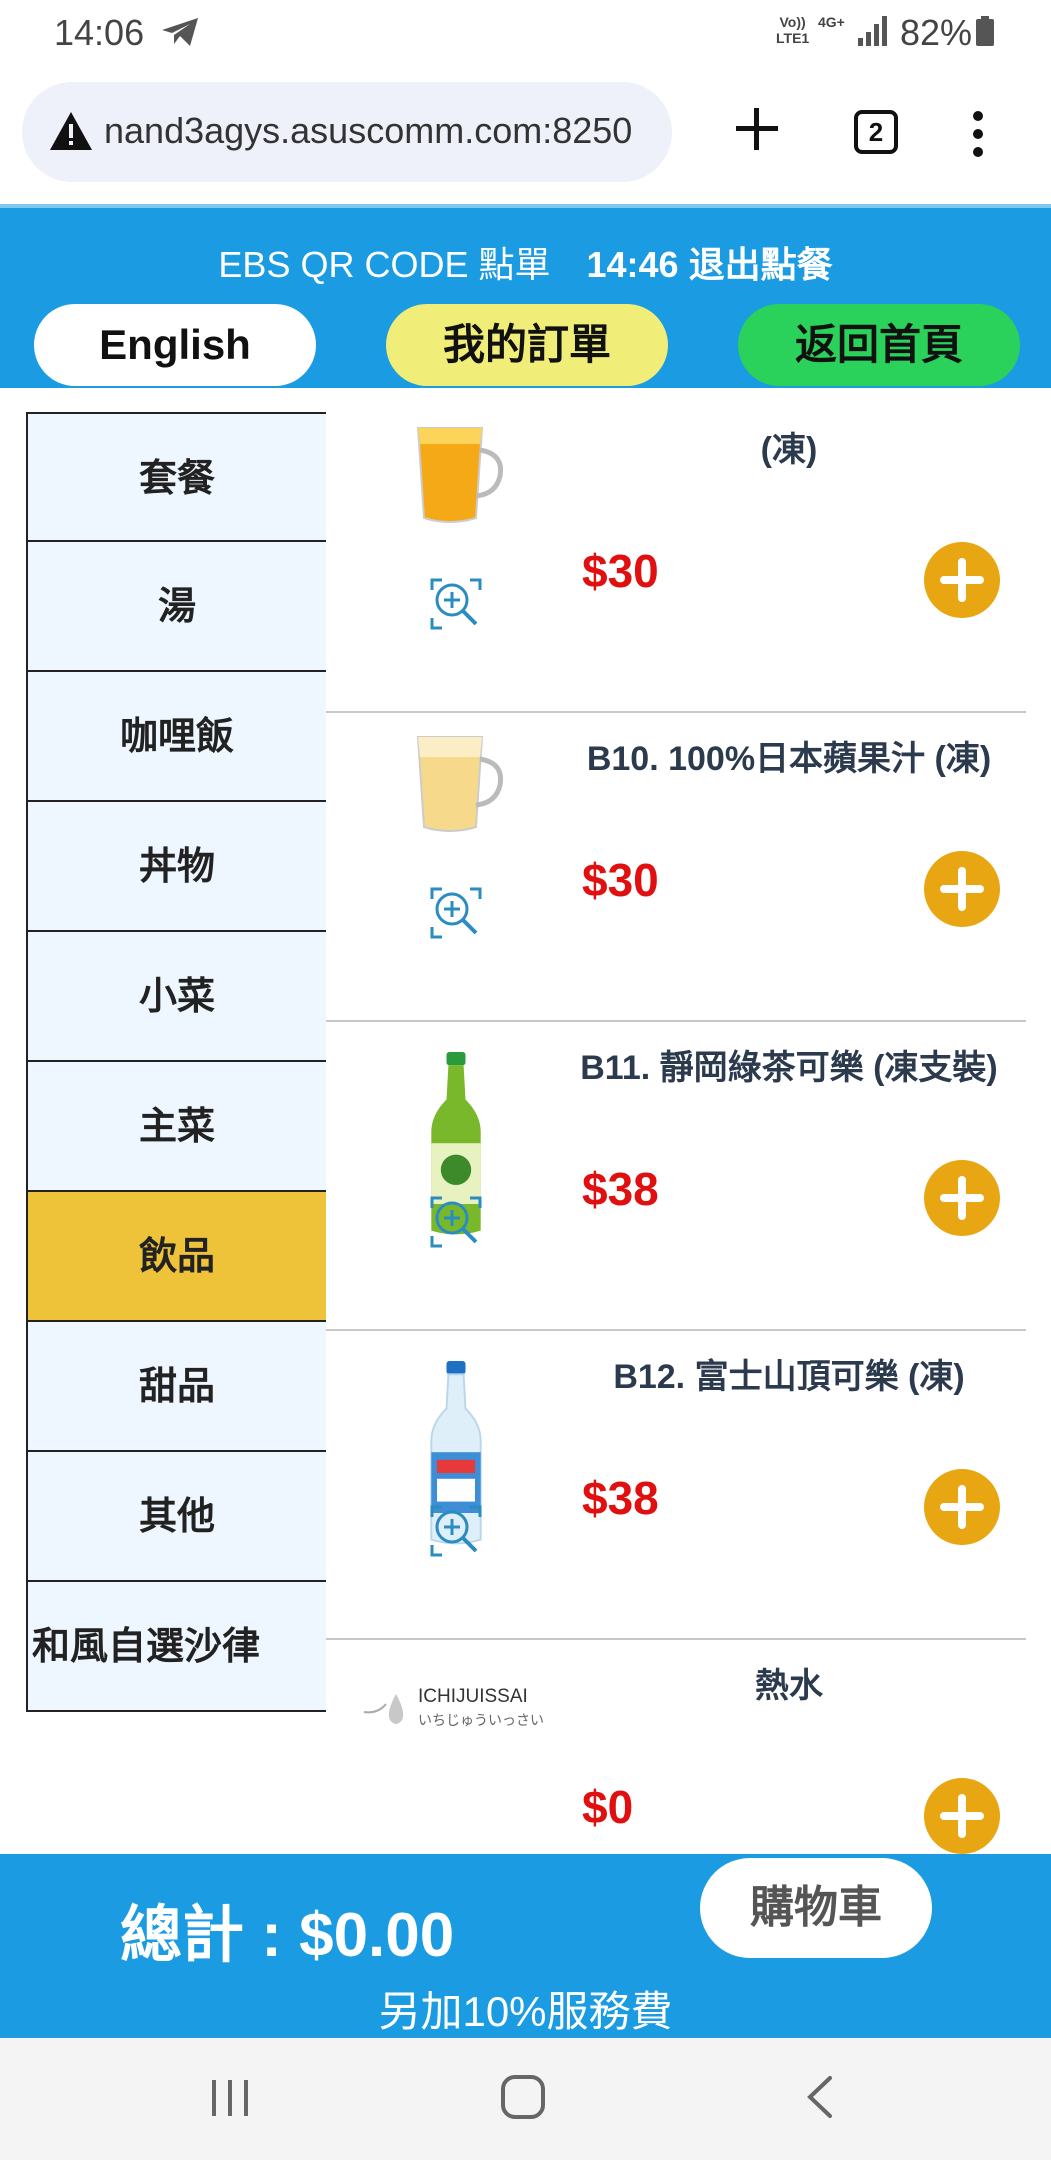  I want to click on service-charge-note: 另加10%服務費, so click(525, 2011).